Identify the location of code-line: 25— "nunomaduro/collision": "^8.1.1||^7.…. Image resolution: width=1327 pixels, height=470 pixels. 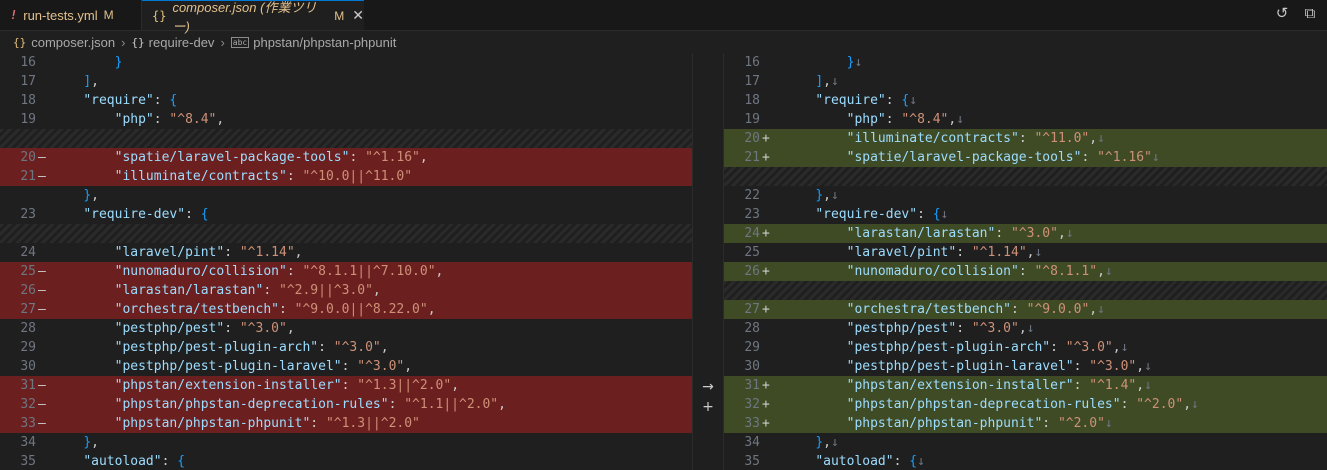
(346, 271).